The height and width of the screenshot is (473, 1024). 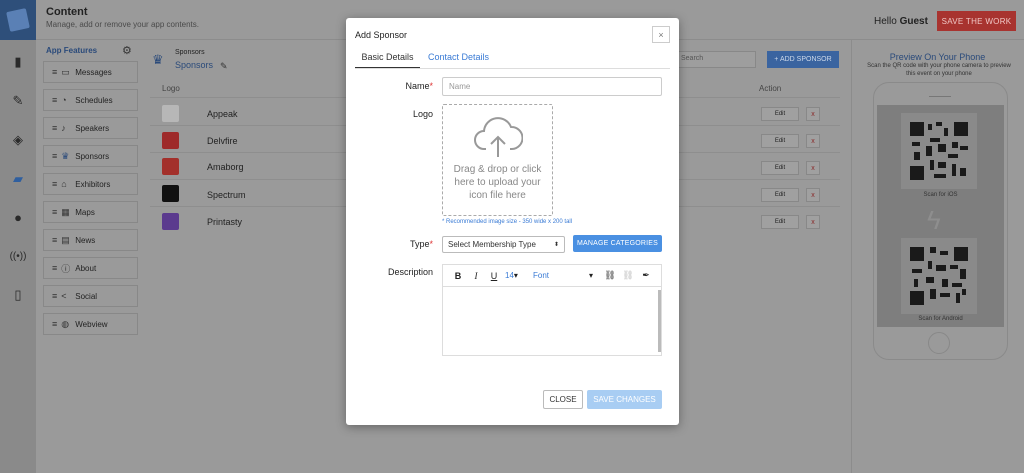 I want to click on pencil-icon: ✎, so click(x=224, y=66).